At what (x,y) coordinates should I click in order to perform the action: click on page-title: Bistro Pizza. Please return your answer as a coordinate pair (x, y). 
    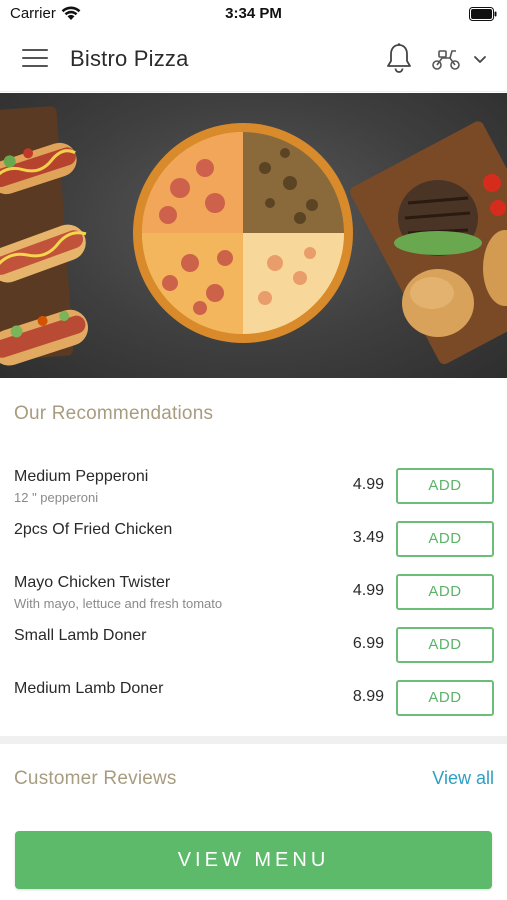
    Looking at the image, I should click on (129, 58).